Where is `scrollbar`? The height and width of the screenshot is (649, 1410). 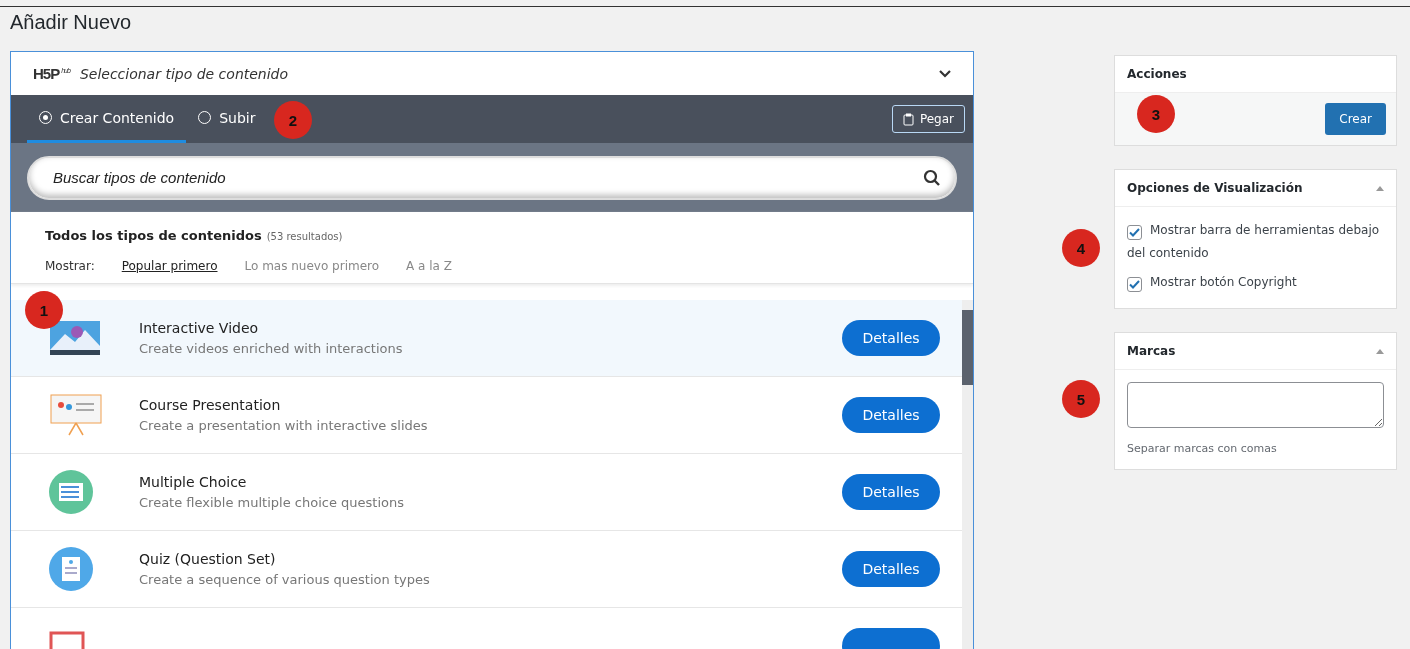 scrollbar is located at coordinates (967, 474).